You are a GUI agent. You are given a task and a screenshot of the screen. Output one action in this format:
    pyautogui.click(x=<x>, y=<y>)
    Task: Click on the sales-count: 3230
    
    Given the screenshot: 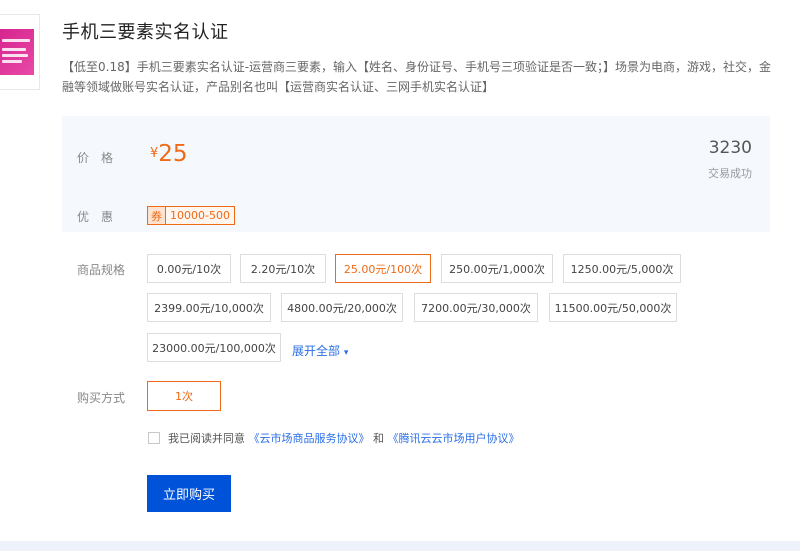 What is the action you would take?
    pyautogui.click(x=730, y=148)
    